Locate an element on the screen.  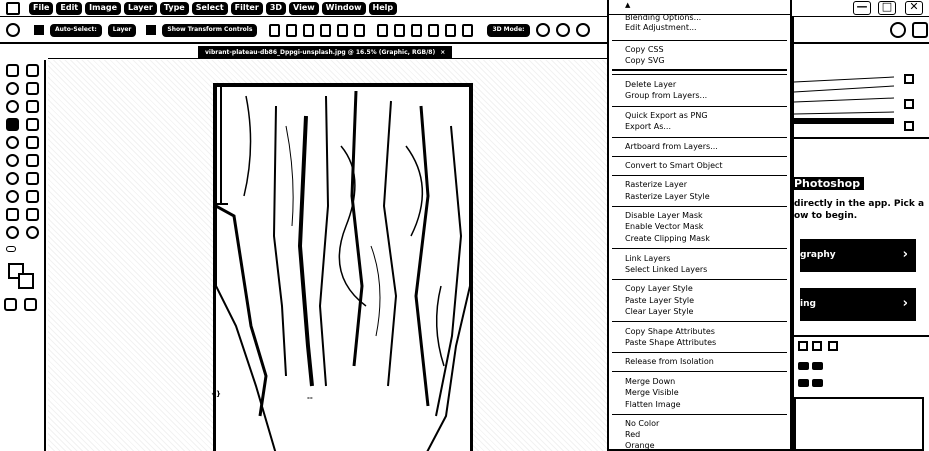
search-icon is located at coordinates (898, 30).